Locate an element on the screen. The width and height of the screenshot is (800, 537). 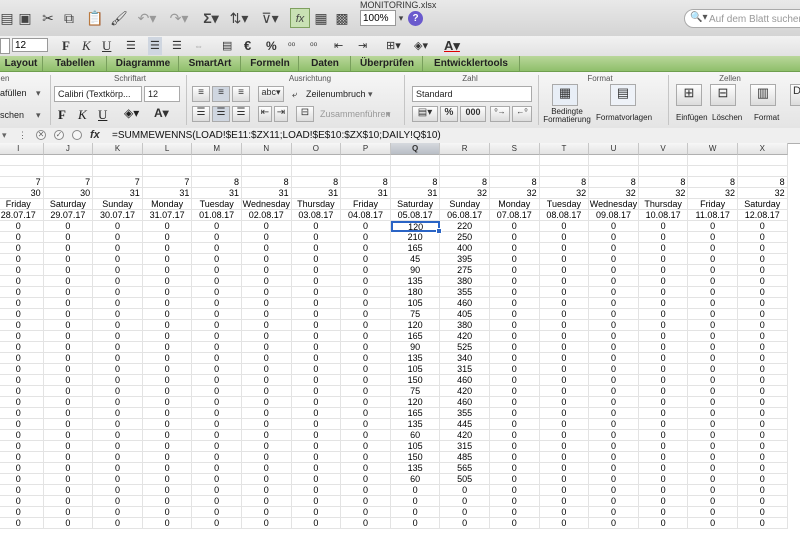
insert-cells-button: Einfügen is located at coordinates (692, 117).